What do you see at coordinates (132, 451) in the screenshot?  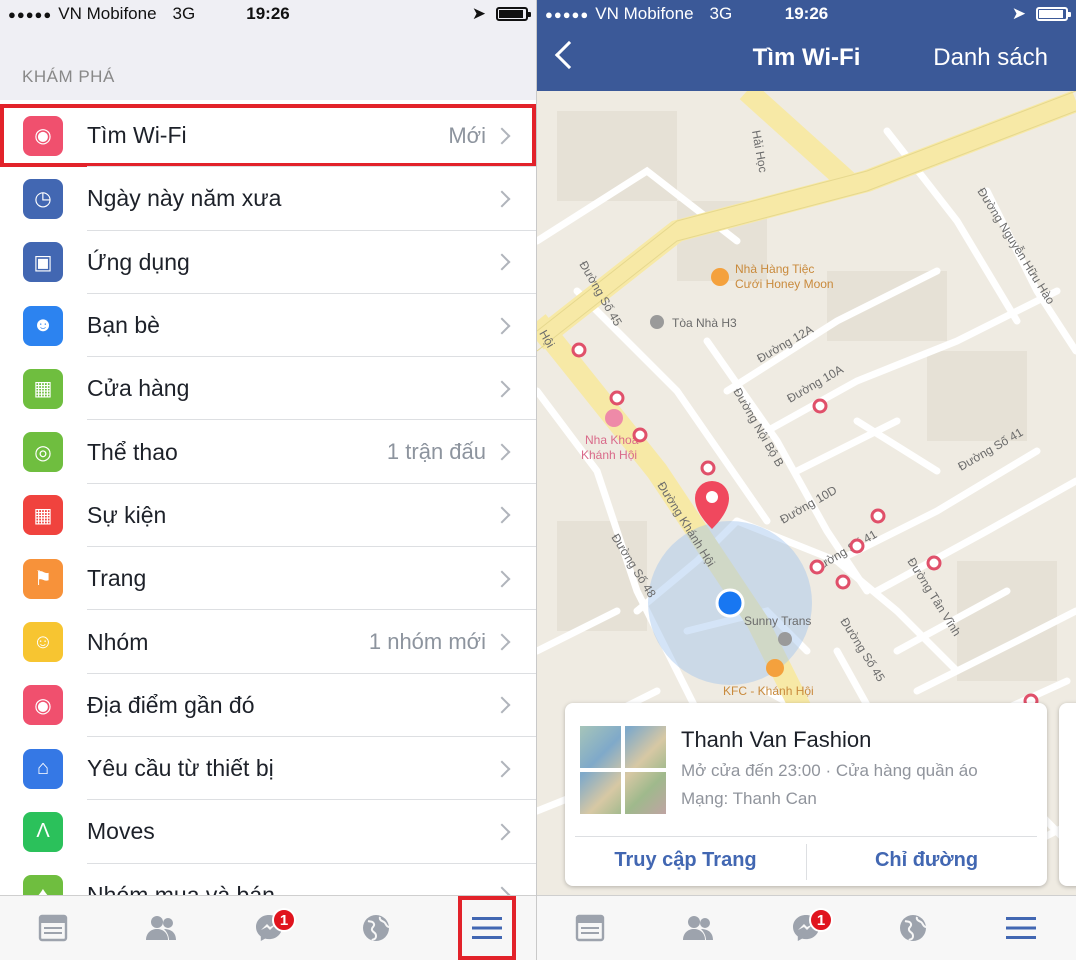 I see `menu-item-label: Thể thao` at bounding box center [132, 451].